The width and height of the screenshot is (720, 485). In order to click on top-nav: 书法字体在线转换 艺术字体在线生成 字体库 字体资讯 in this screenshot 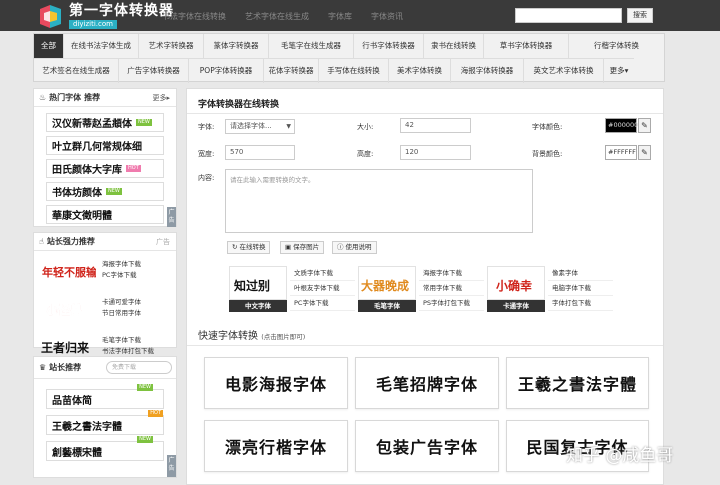, I will do `click(282, 16)`.